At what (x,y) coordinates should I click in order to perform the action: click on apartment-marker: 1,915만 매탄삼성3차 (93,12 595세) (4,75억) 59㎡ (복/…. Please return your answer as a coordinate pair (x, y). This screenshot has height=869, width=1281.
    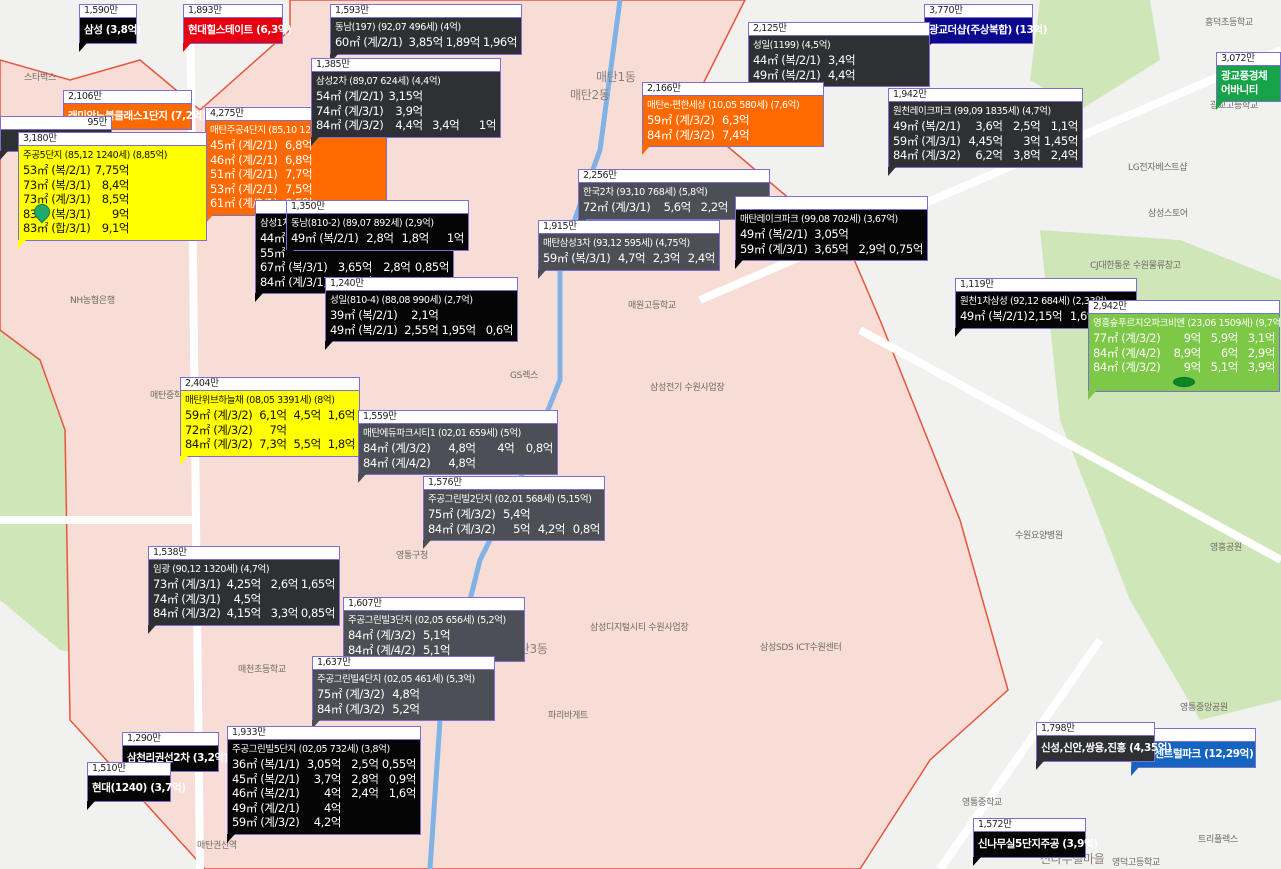
    Looking at the image, I should click on (629, 249).